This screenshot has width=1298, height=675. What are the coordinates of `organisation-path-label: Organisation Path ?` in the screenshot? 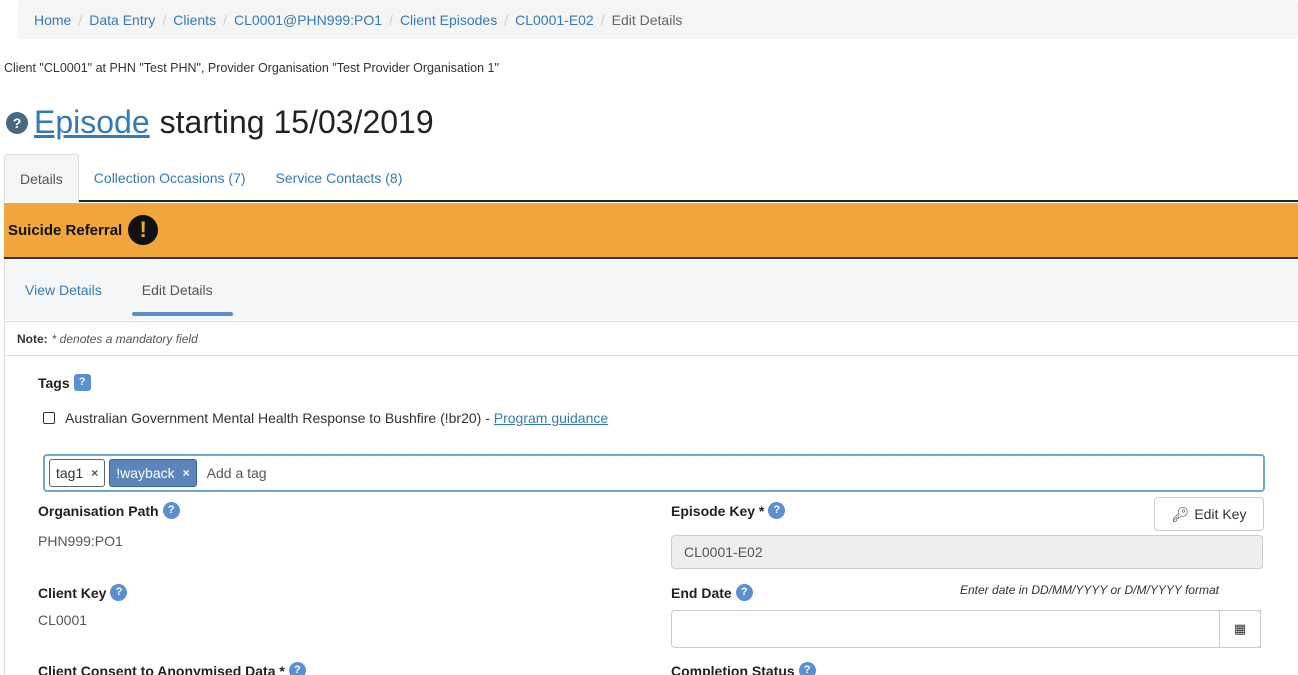 It's located at (109, 510).